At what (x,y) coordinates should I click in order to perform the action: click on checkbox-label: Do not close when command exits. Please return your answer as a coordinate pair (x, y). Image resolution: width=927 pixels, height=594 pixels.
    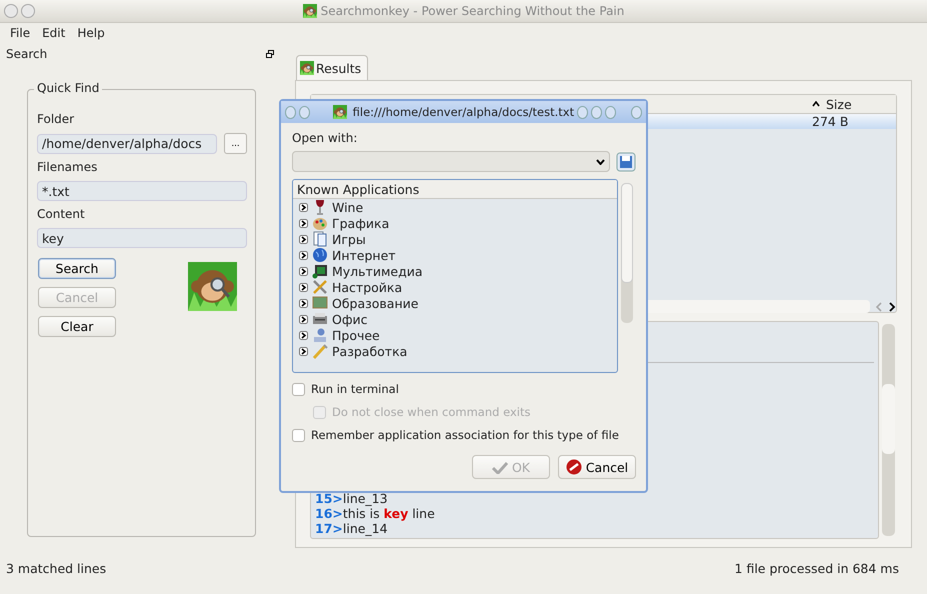
    Looking at the image, I should click on (431, 412).